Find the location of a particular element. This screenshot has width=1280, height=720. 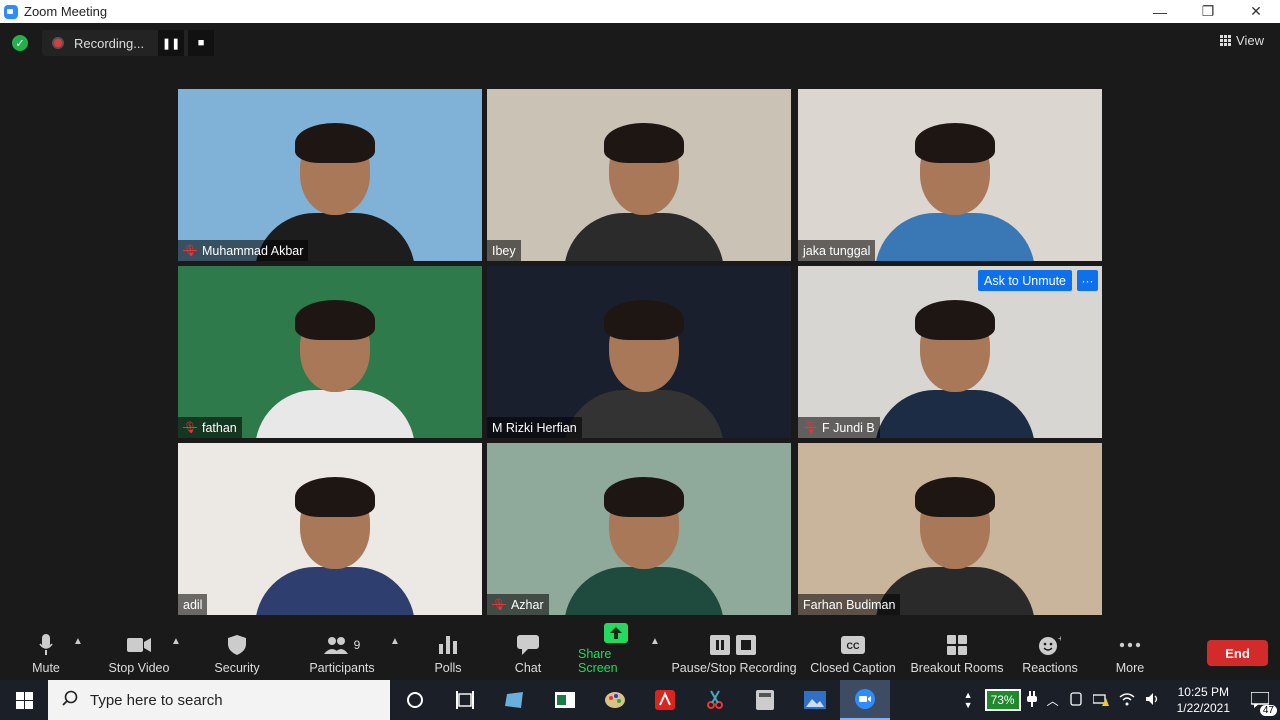

start-button is located at coordinates (24, 700).